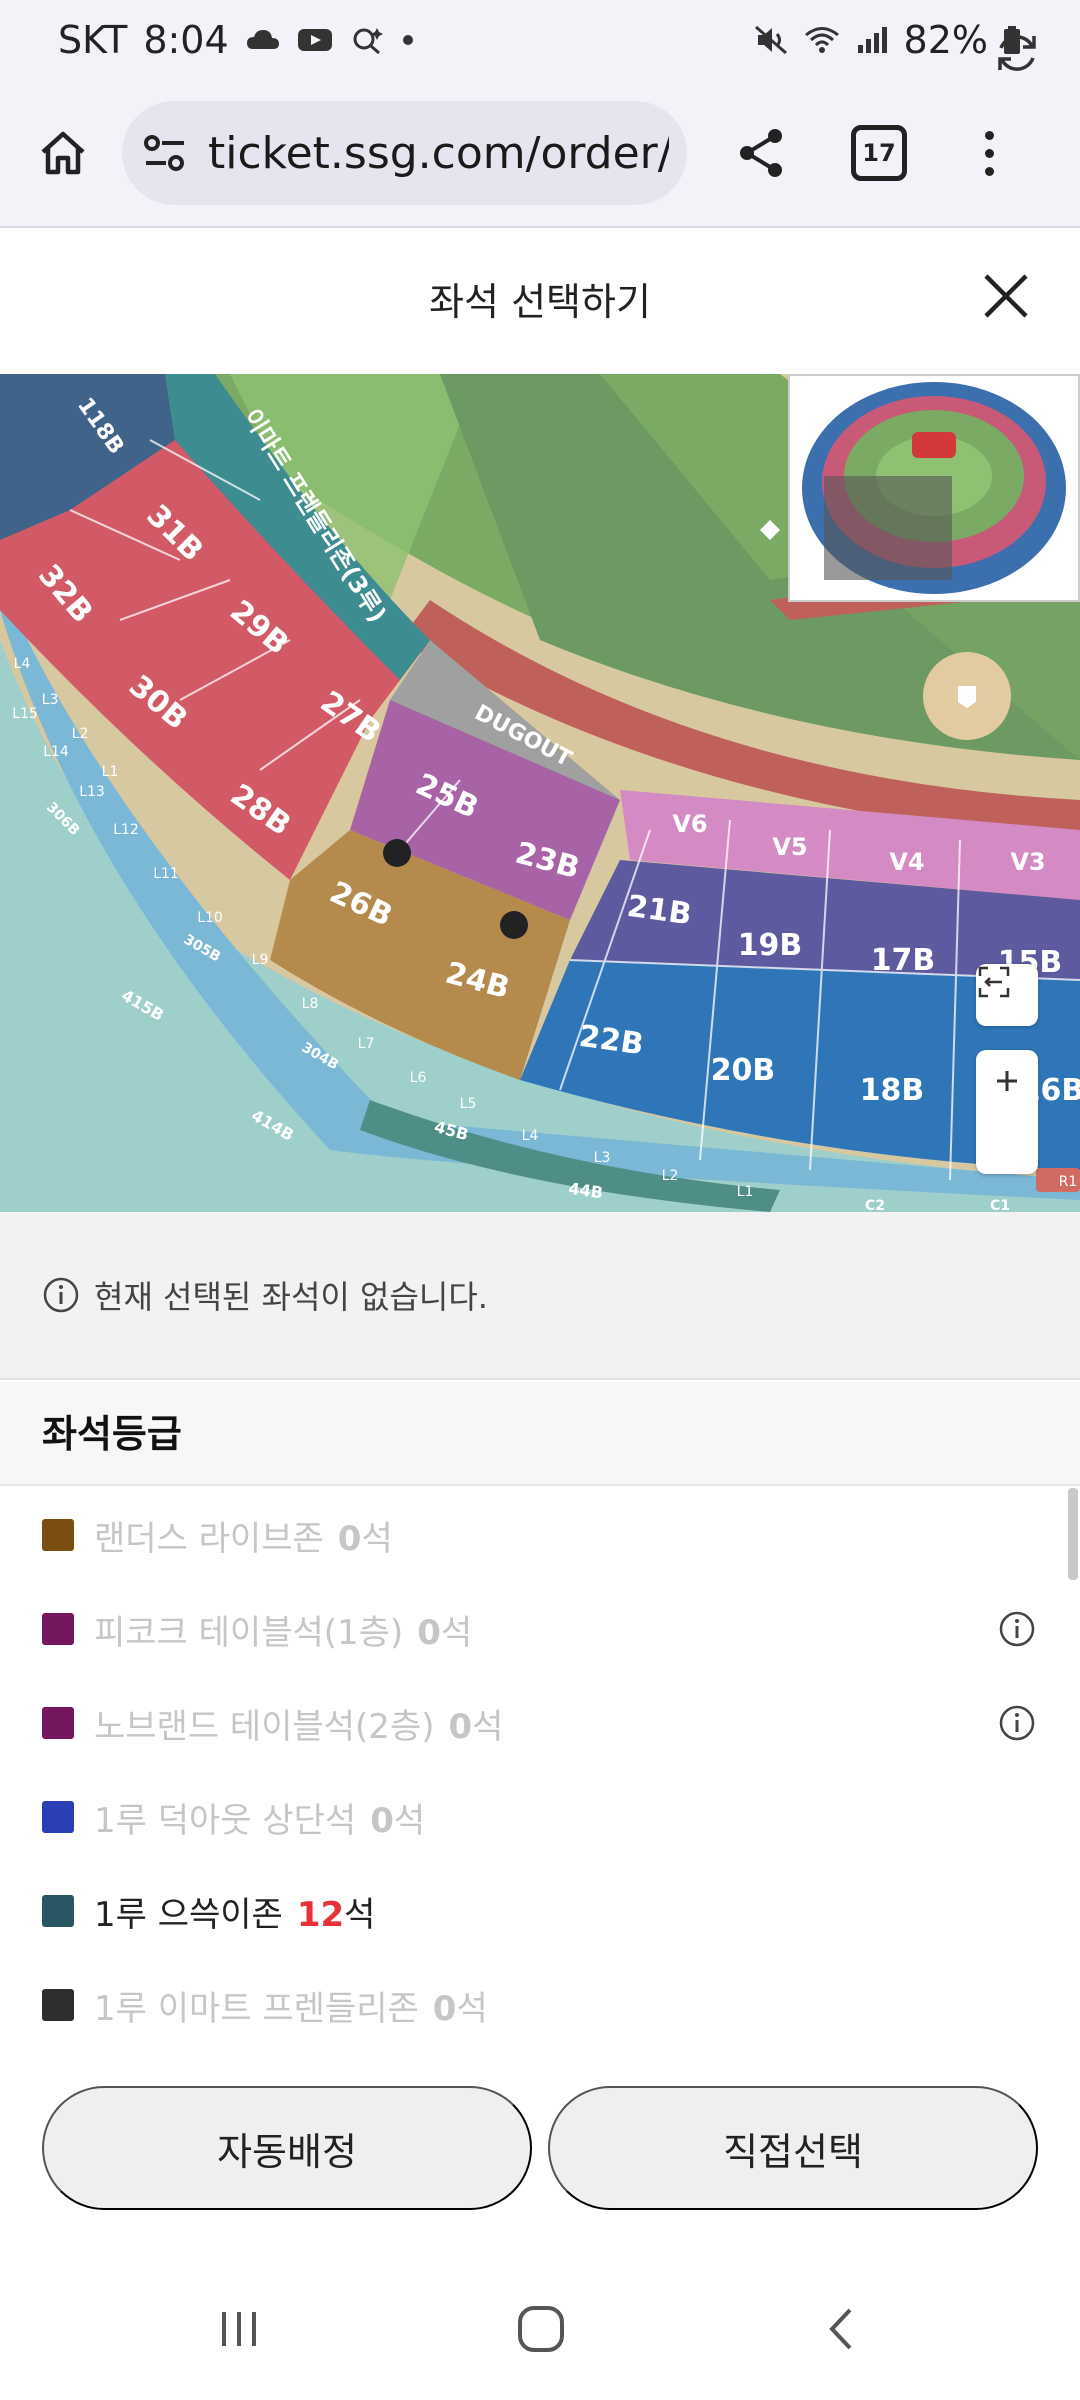 The height and width of the screenshot is (2400, 1080). I want to click on home-button, so click(63, 153).